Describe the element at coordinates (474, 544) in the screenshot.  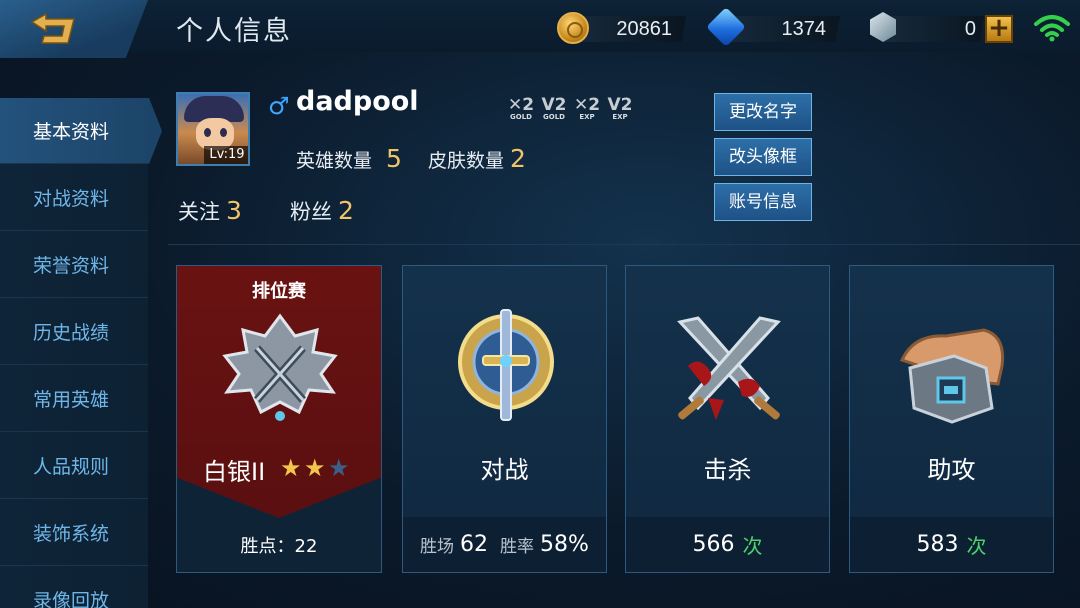
I see `wins-value: 62` at that location.